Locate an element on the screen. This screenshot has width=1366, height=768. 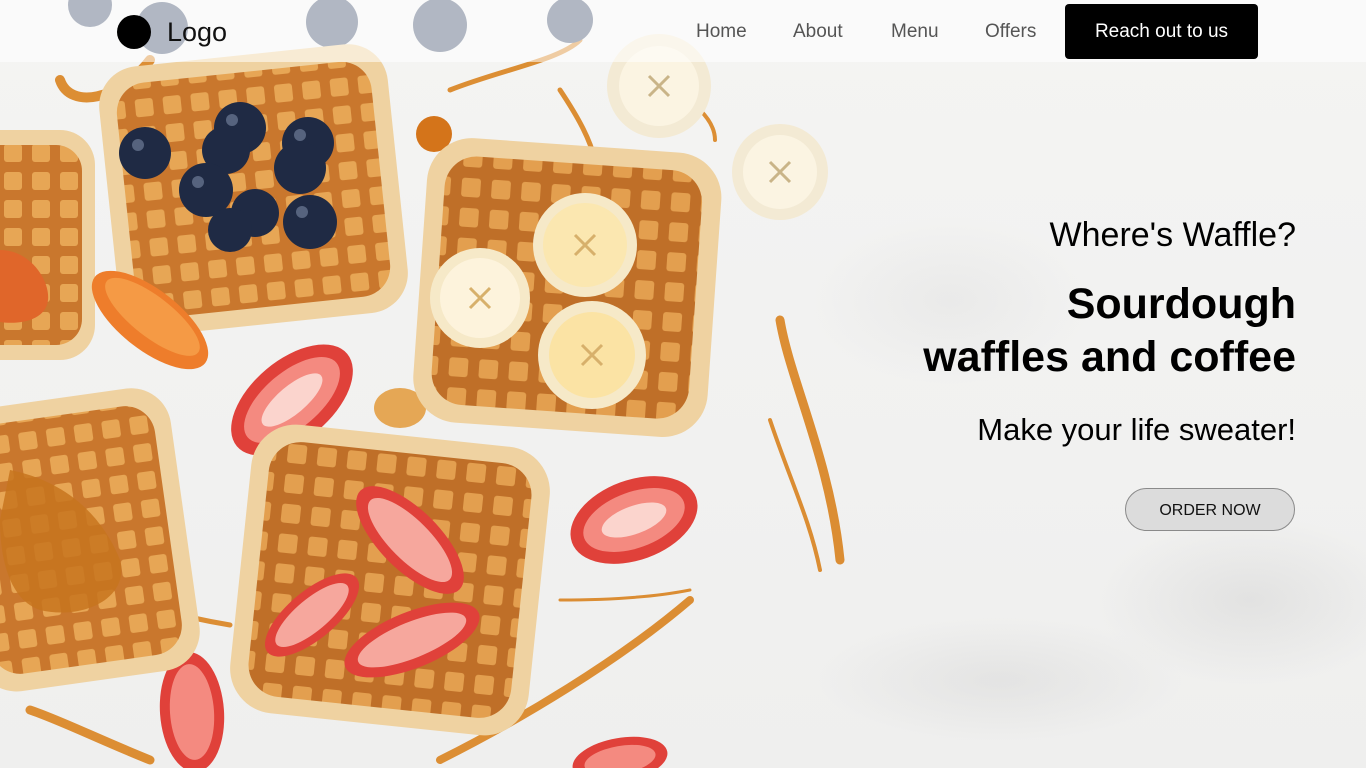
hero-headline-line2: waffles and coffee is located at coordinates (1109, 357).